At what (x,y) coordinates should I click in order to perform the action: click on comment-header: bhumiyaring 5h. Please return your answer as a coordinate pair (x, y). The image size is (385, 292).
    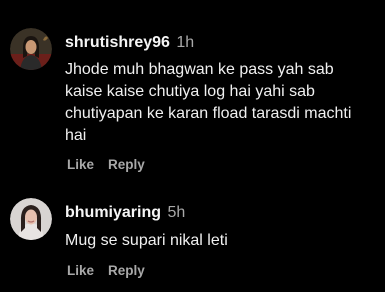
    Looking at the image, I should click on (125, 213).